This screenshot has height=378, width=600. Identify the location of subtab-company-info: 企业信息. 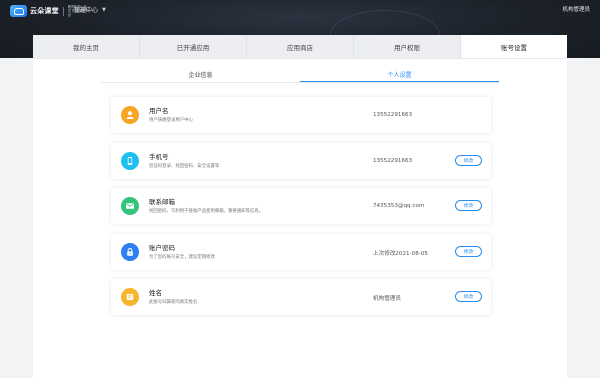
(200, 74).